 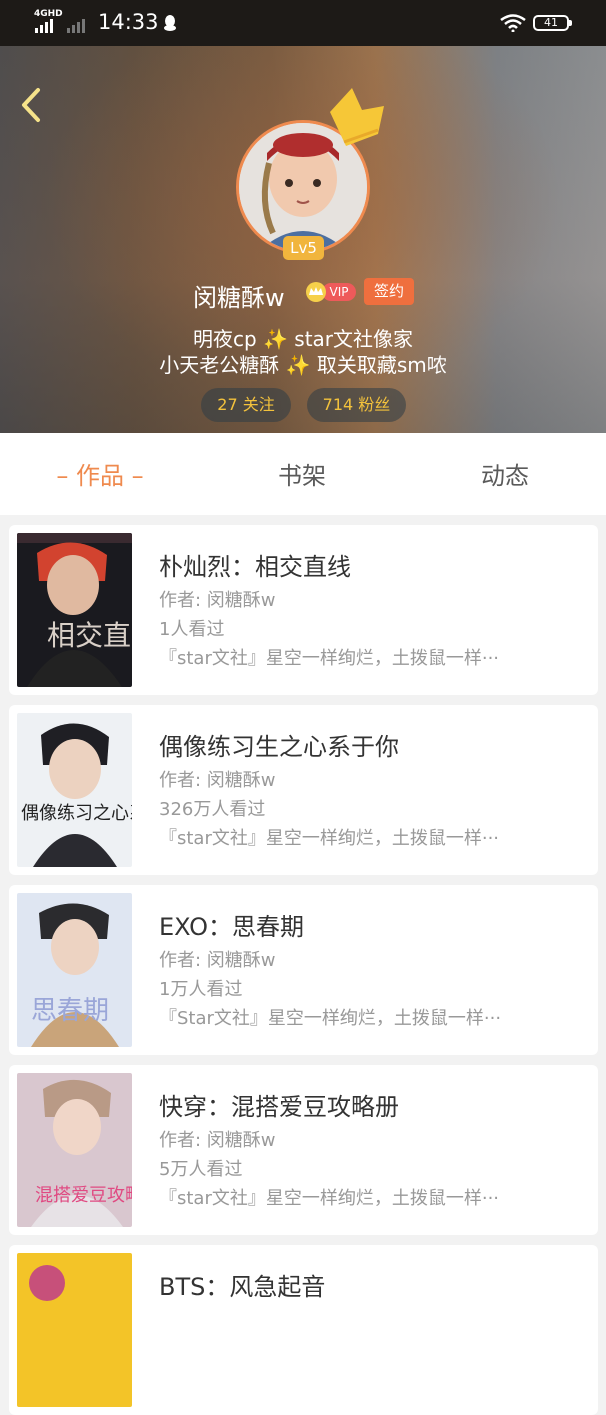 I want to click on username: 闵糖酥w, so click(x=239, y=298).